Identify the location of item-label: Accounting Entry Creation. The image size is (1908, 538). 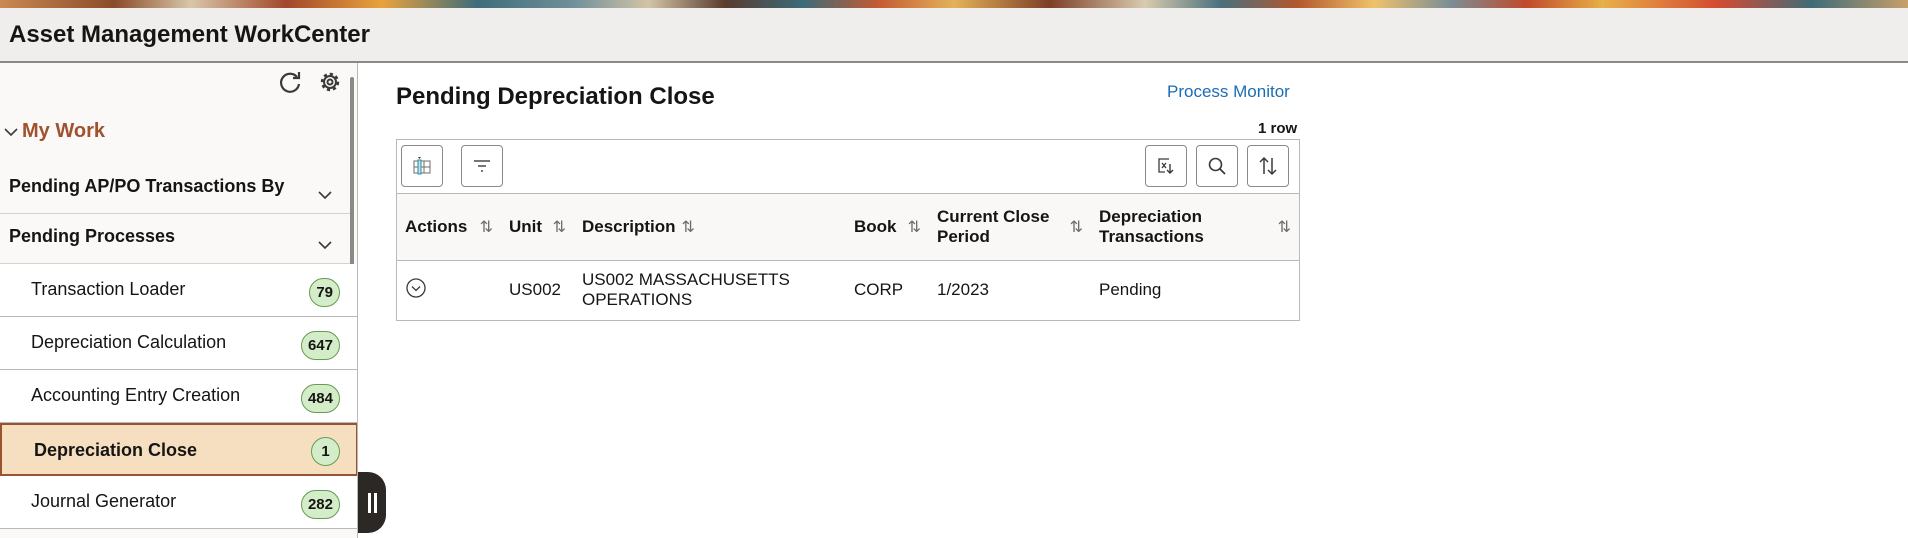
(136, 395).